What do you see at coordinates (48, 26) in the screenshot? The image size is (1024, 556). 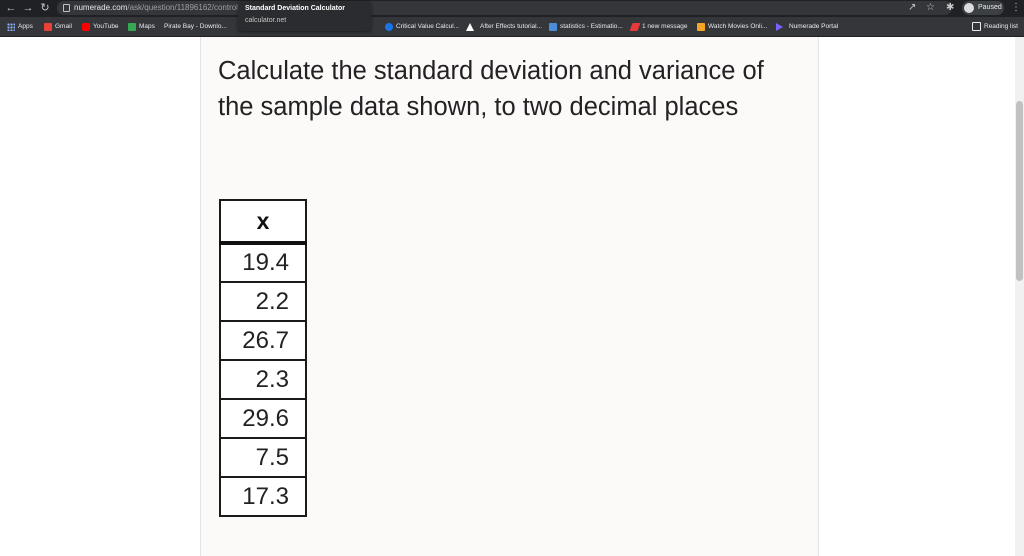 I see `gmail-icon` at bounding box center [48, 26].